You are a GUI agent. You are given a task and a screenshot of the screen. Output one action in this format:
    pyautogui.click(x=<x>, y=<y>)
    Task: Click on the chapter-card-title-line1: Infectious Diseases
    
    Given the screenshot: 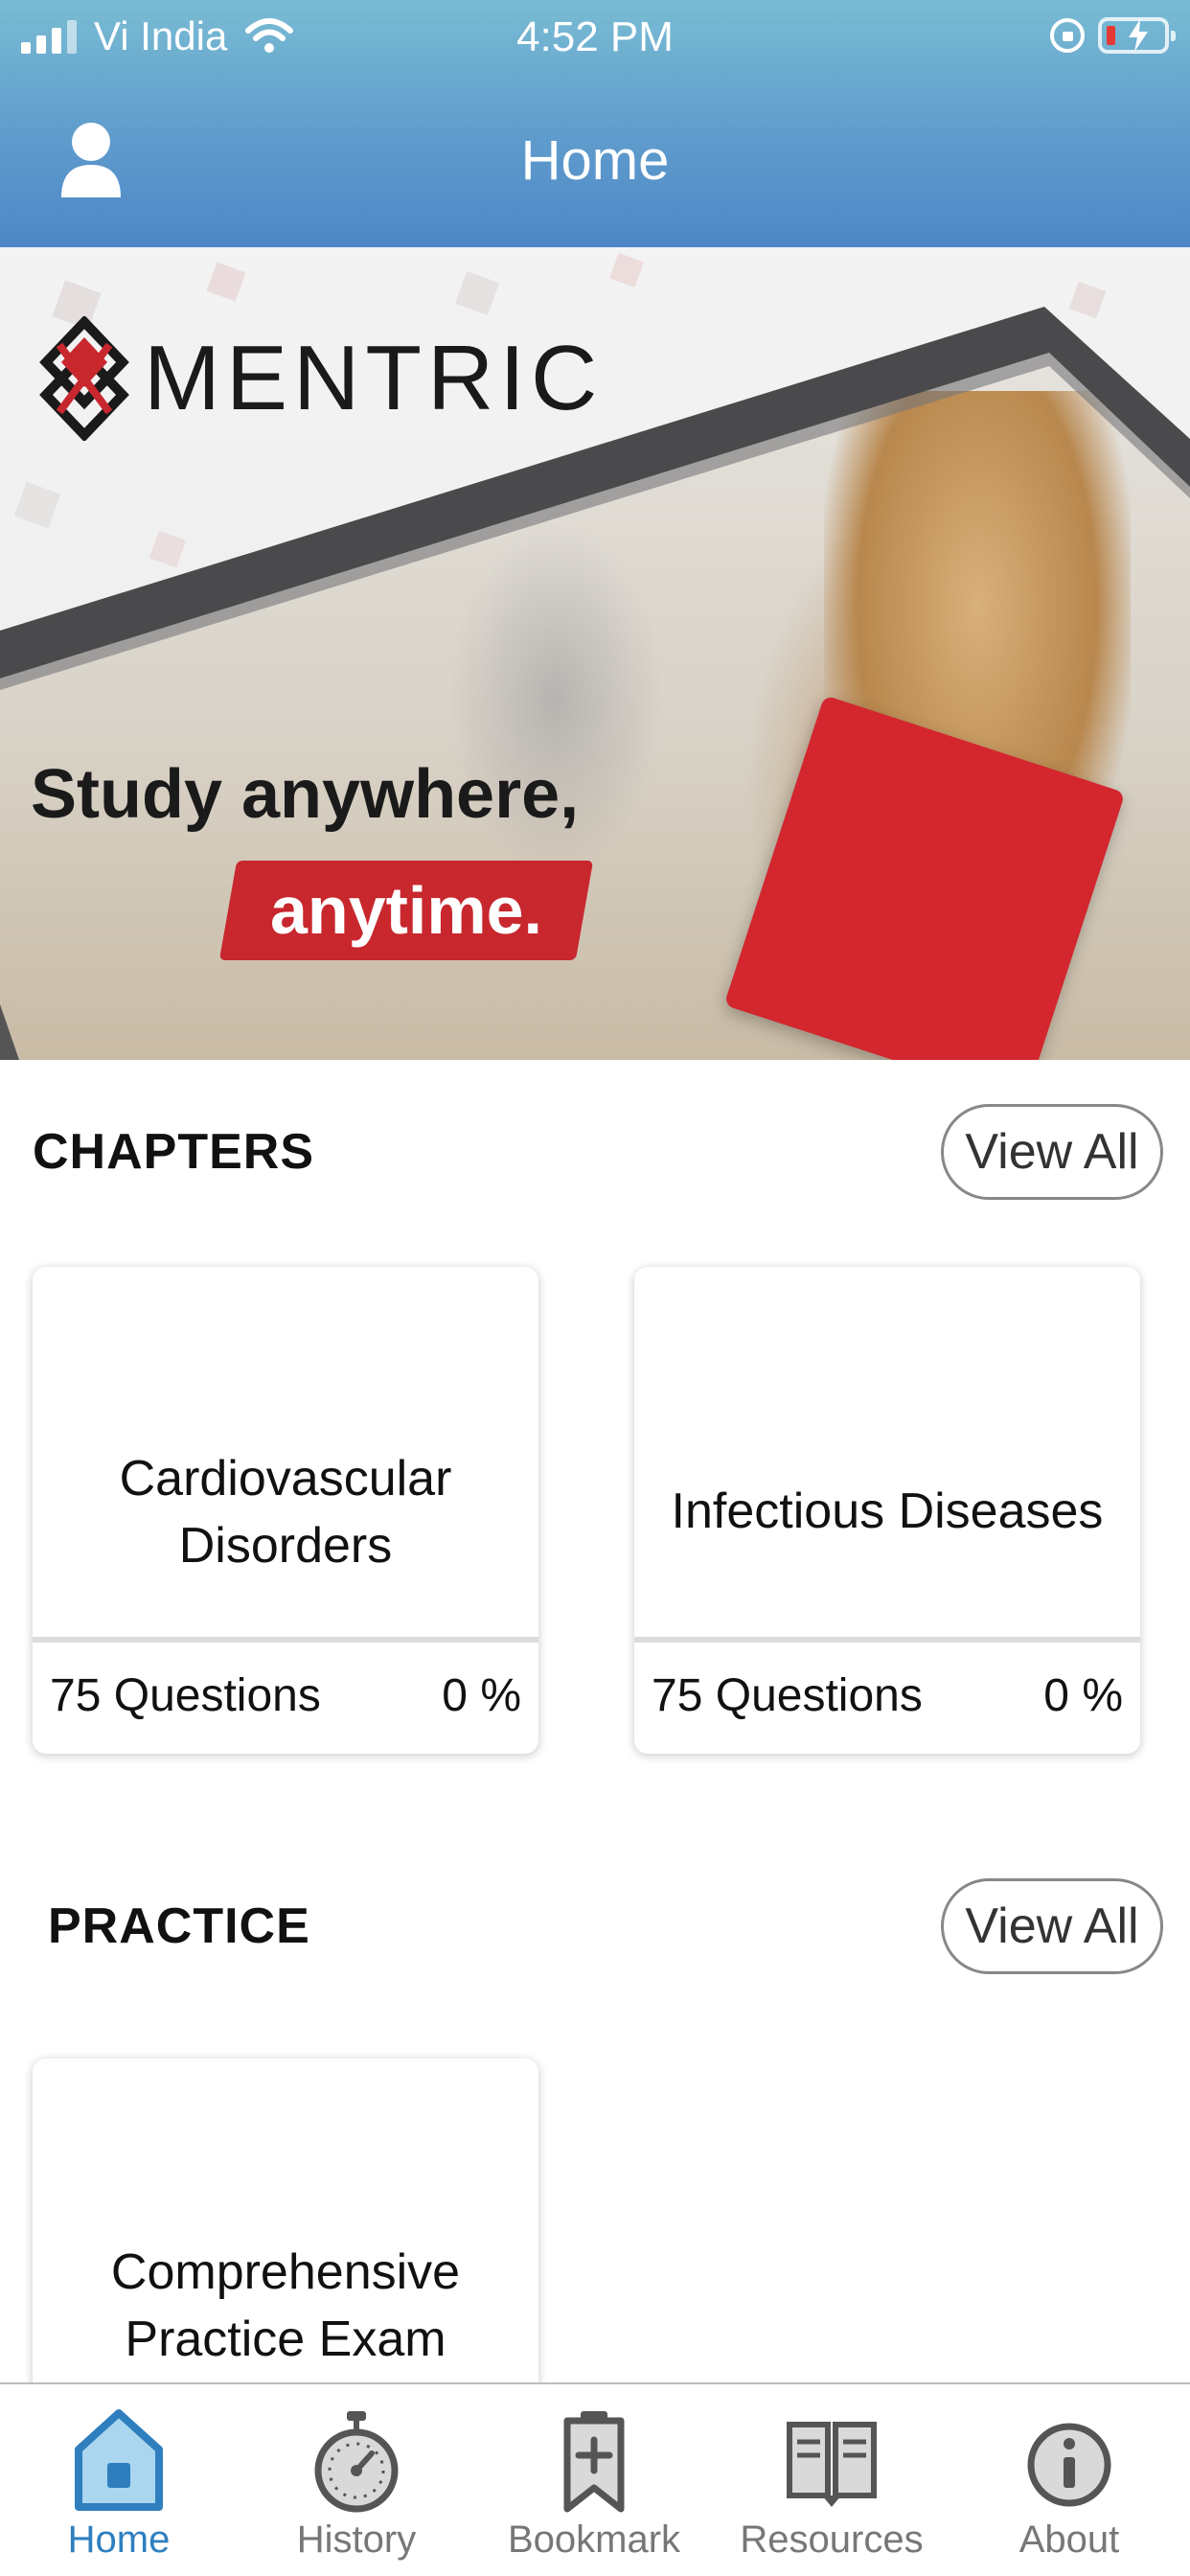 What is the action you would take?
    pyautogui.click(x=888, y=1511)
    